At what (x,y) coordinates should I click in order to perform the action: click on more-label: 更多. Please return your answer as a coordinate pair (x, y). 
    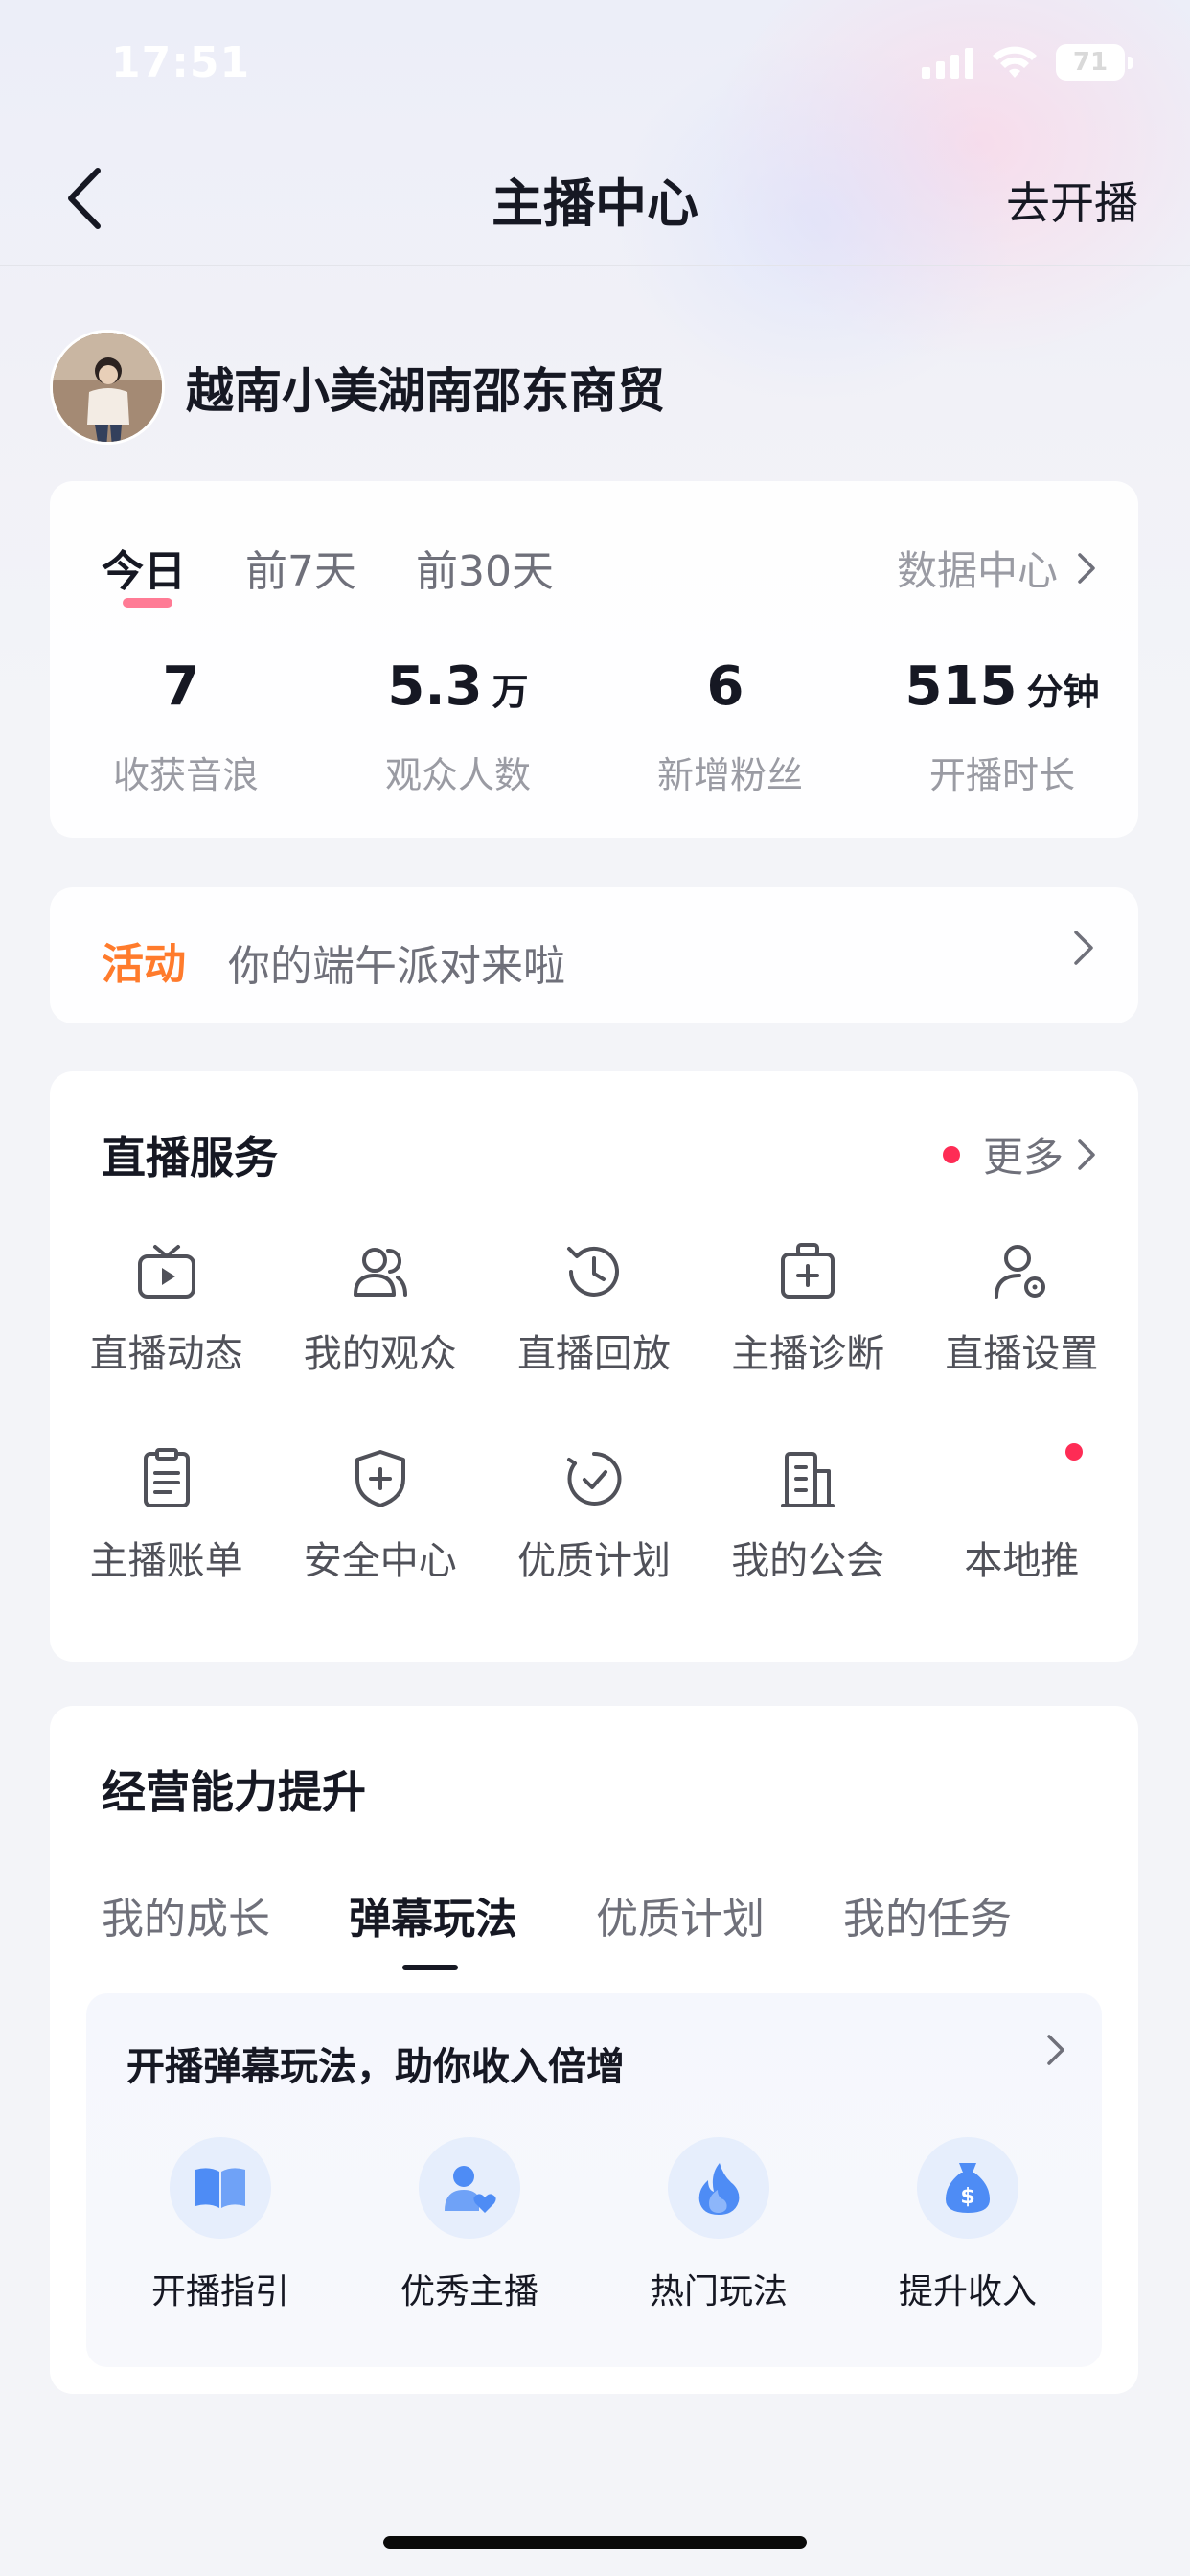
    Looking at the image, I should click on (1023, 1157).